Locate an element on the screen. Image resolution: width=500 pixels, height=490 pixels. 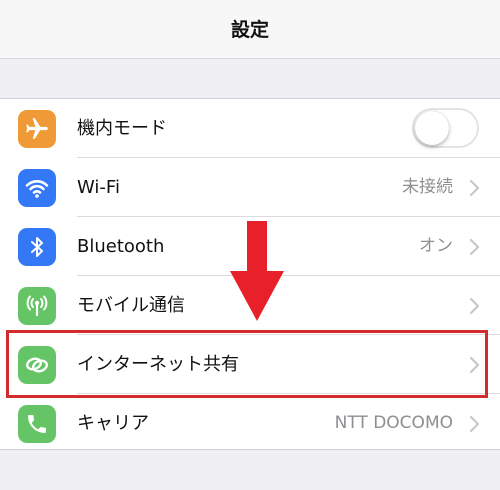
cellular-antenna-icon is located at coordinates (37, 306).